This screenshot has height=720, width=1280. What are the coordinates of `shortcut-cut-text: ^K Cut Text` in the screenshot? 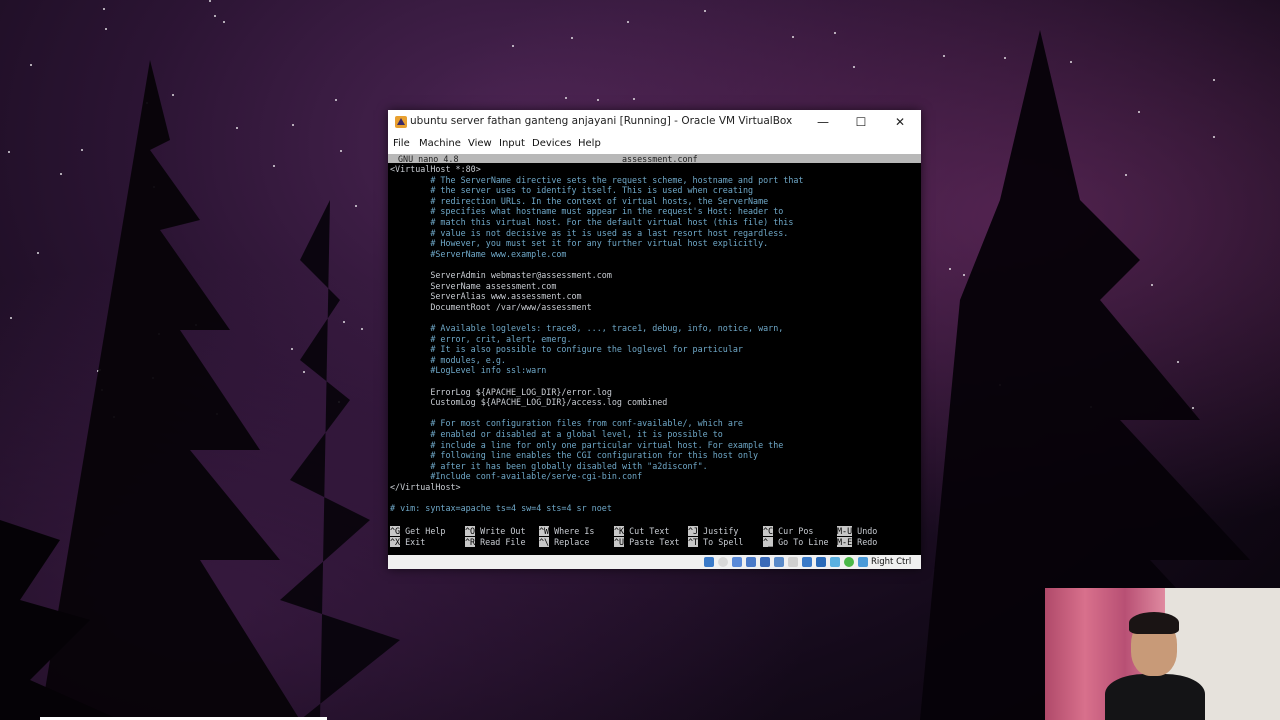 It's located at (641, 531).